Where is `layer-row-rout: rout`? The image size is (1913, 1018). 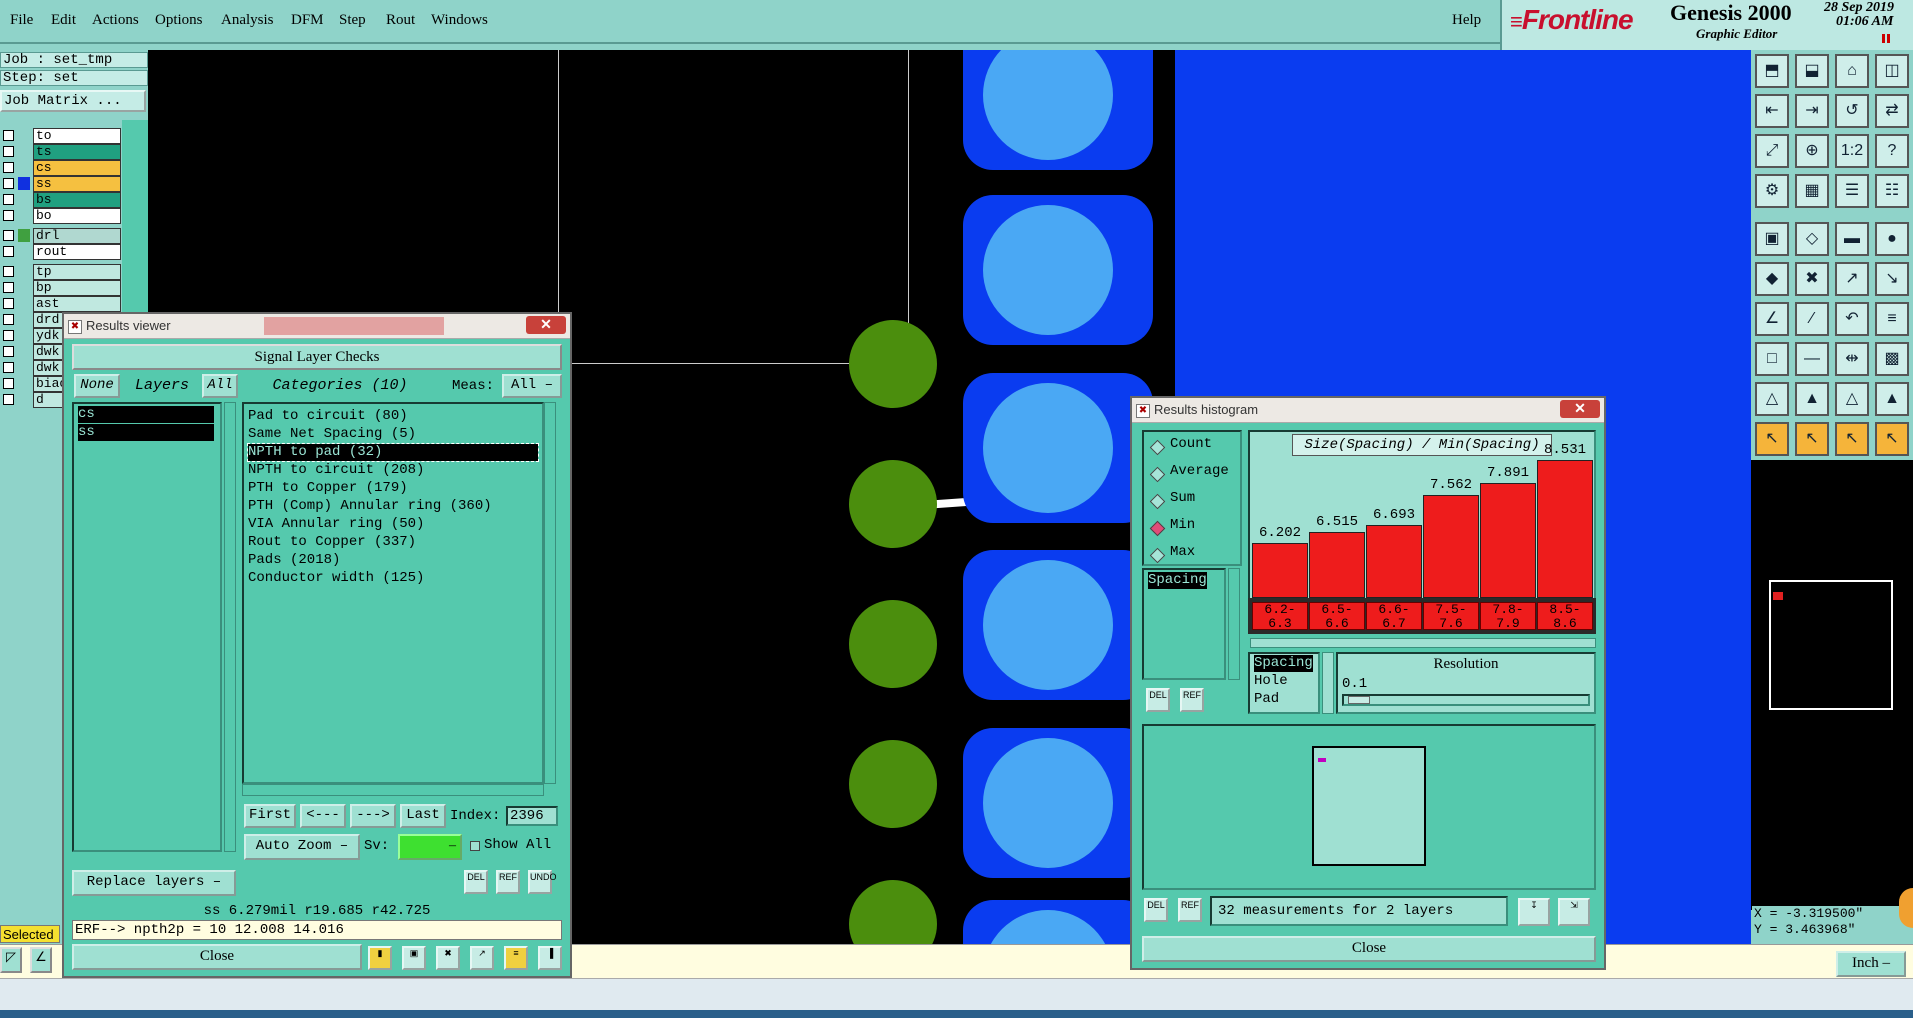 layer-row-rout: rout is located at coordinates (60, 252).